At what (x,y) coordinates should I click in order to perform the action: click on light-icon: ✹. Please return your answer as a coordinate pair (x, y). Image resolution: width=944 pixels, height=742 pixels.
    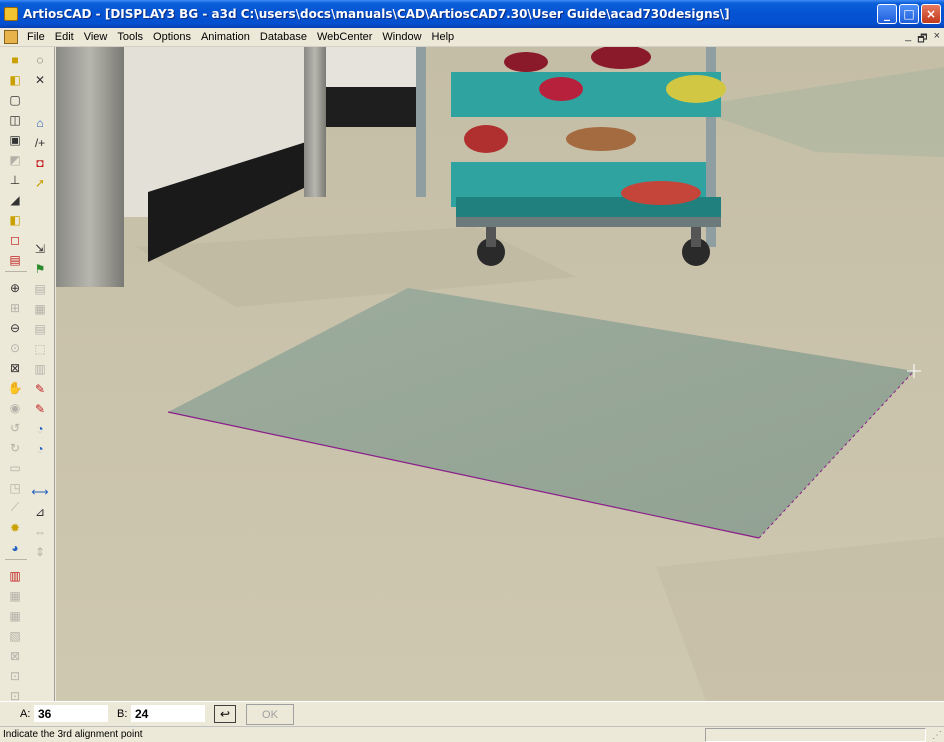
    Looking at the image, I should click on (15, 527).